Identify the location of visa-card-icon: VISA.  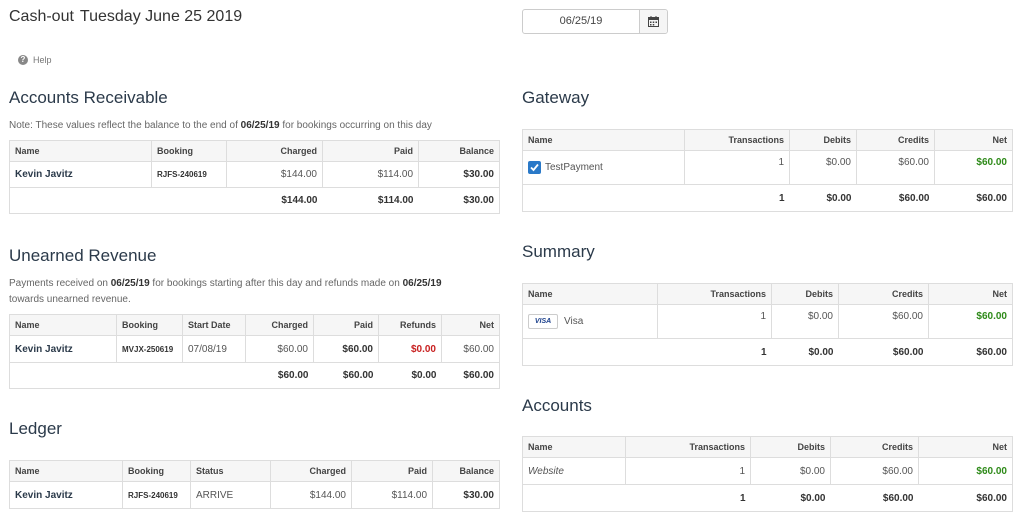
(543, 321).